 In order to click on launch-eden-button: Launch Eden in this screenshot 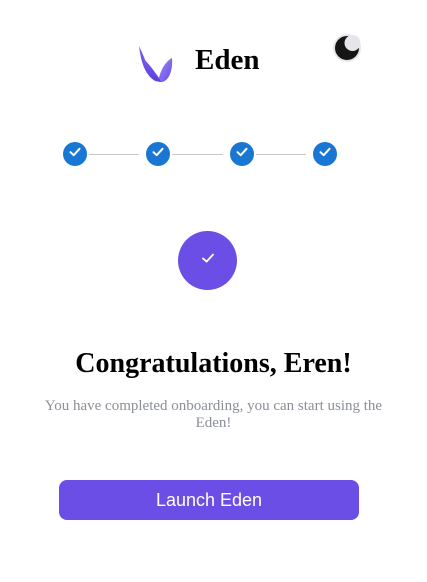, I will do `click(209, 500)`.